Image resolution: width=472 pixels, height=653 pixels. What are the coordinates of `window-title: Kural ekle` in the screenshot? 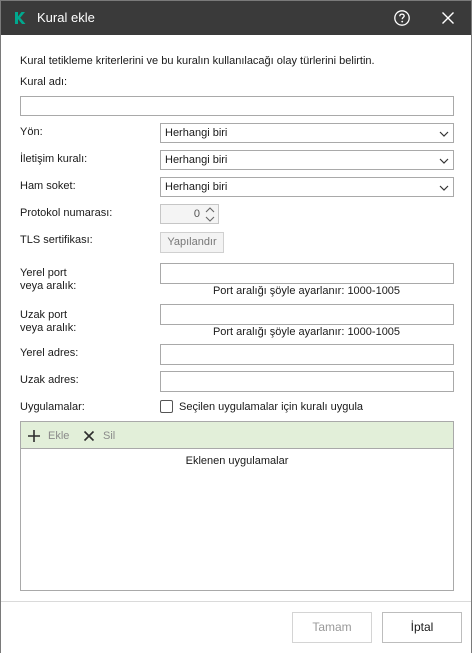 It's located at (66, 17).